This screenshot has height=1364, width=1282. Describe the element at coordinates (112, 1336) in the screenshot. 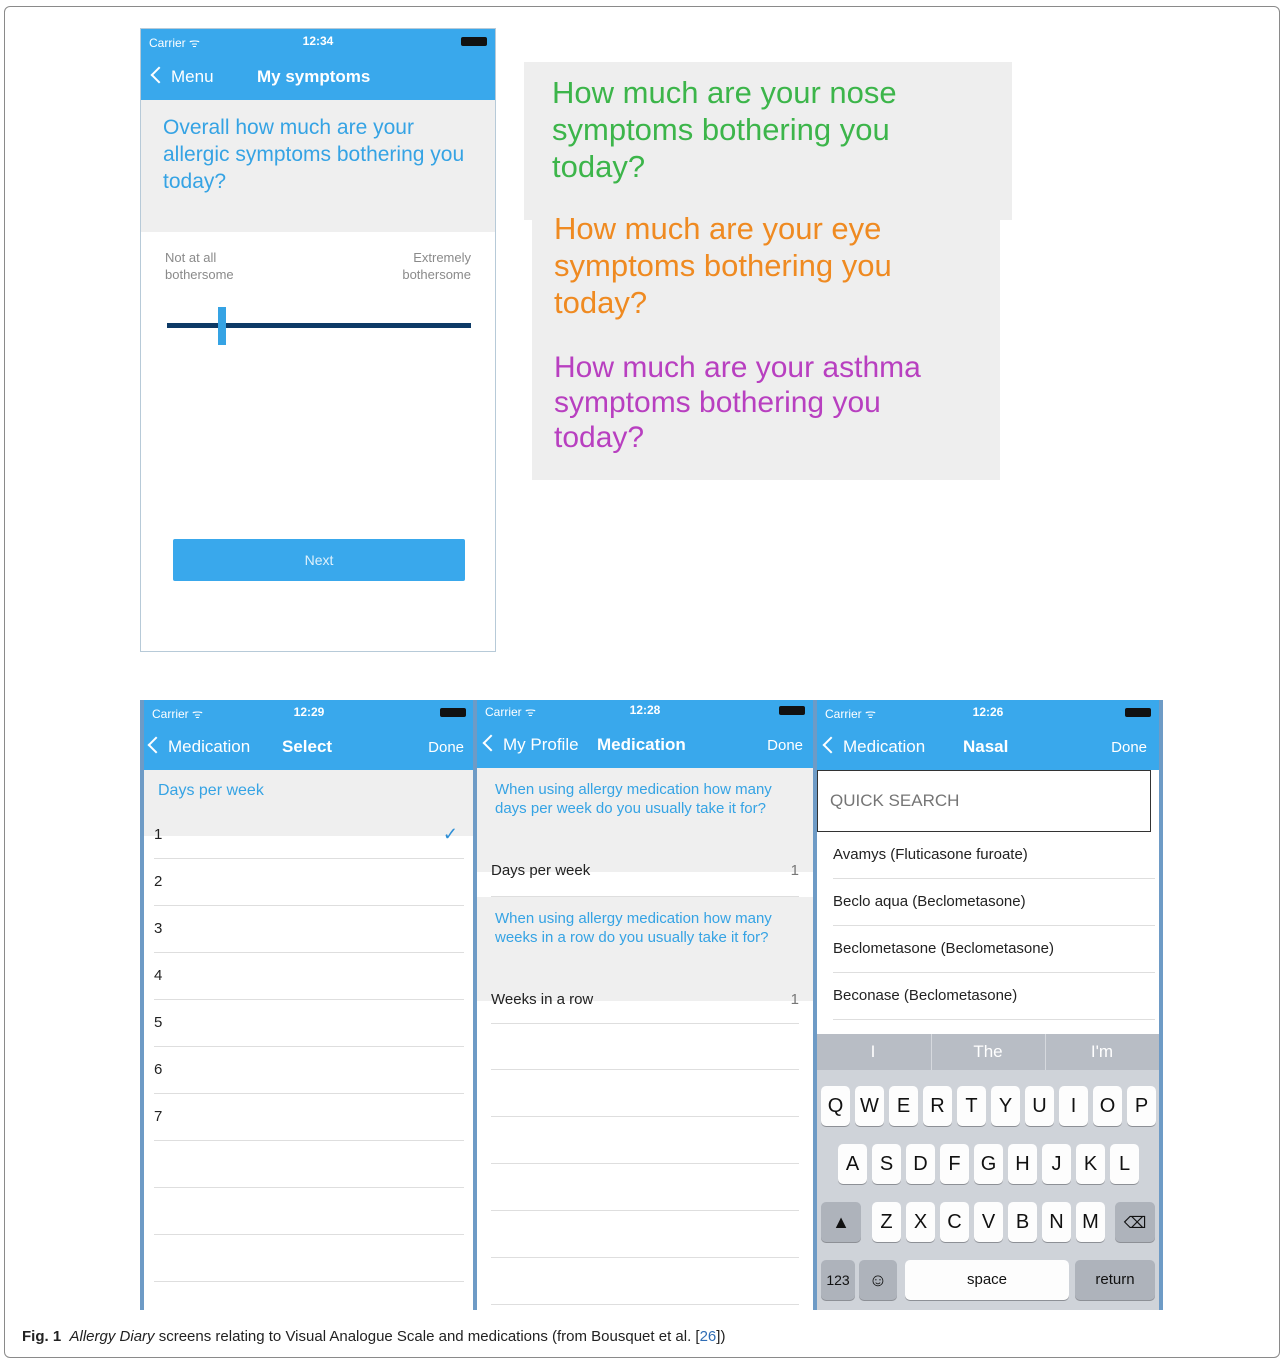

I see `caption-title: Allergy Diary` at that location.